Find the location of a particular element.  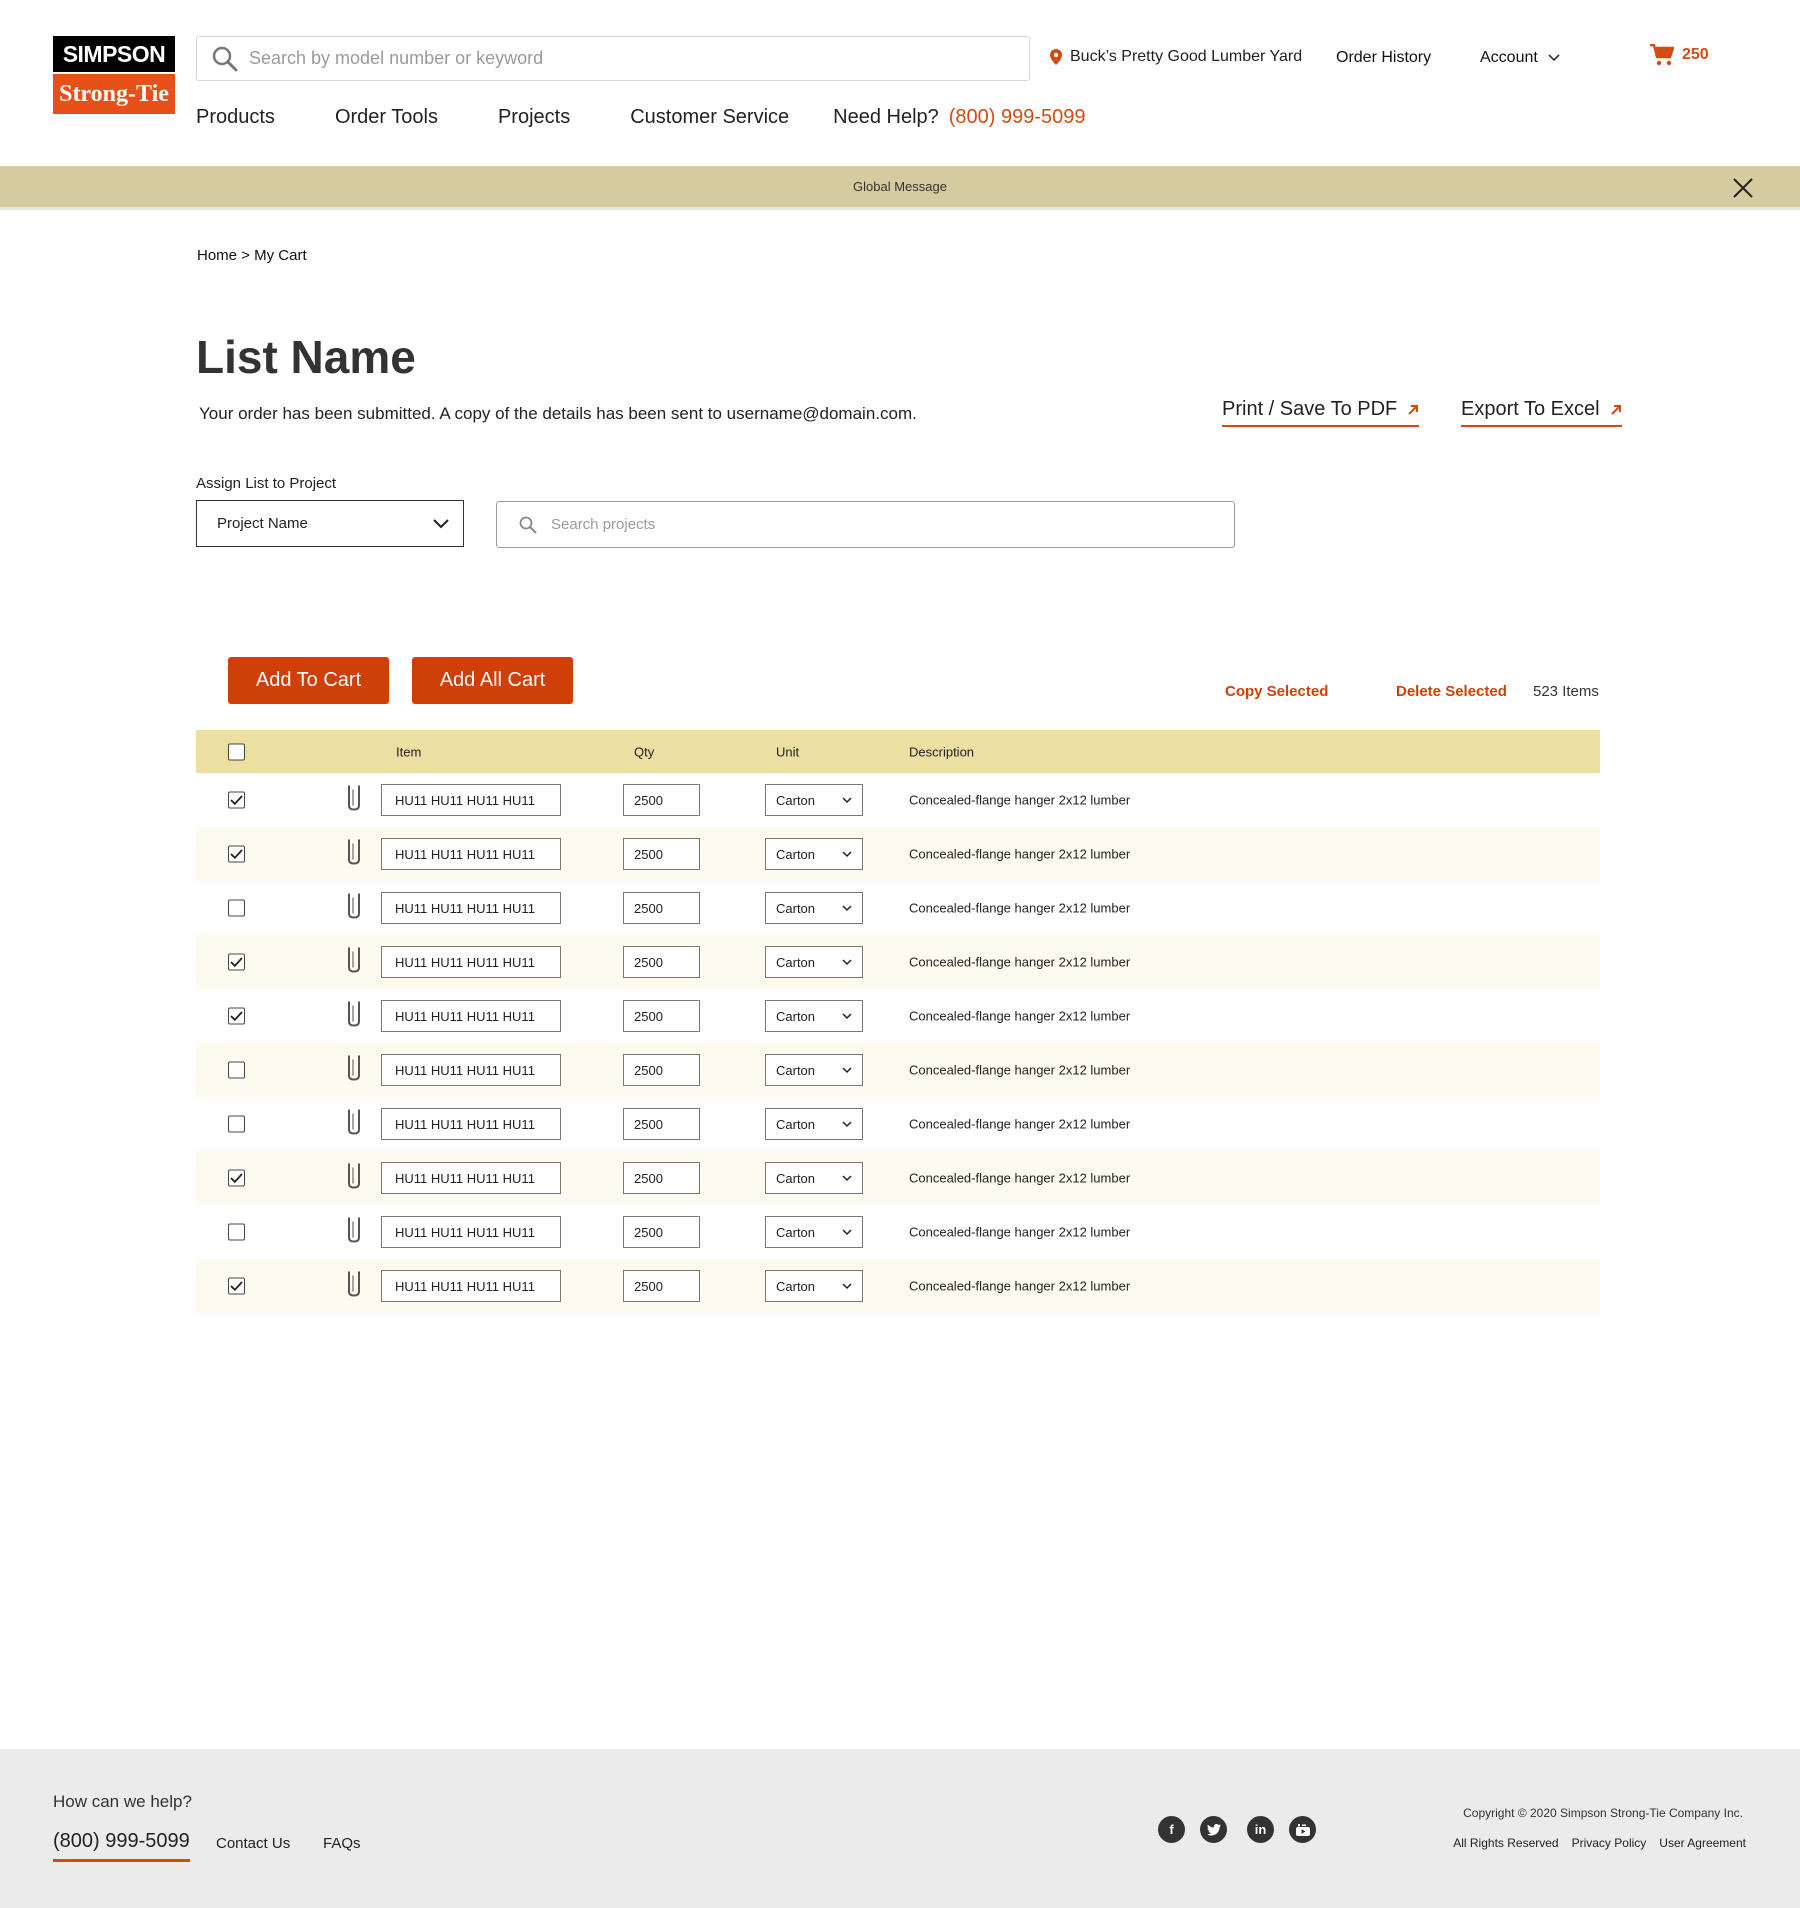

search-icon is located at coordinates (528, 524).